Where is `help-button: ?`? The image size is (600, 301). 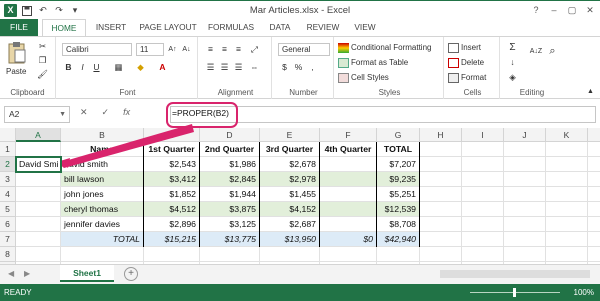
help-button: ? is located at coordinates (536, 10).